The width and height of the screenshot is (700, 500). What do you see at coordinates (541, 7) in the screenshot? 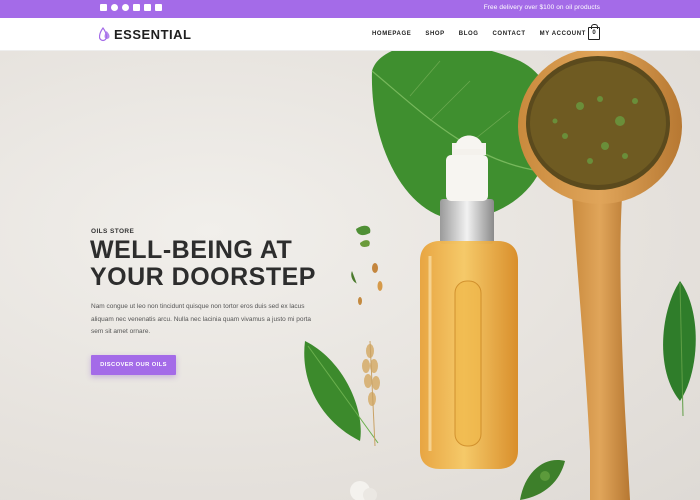
I see `promo-text: Free delivery over $100 on oil products` at bounding box center [541, 7].